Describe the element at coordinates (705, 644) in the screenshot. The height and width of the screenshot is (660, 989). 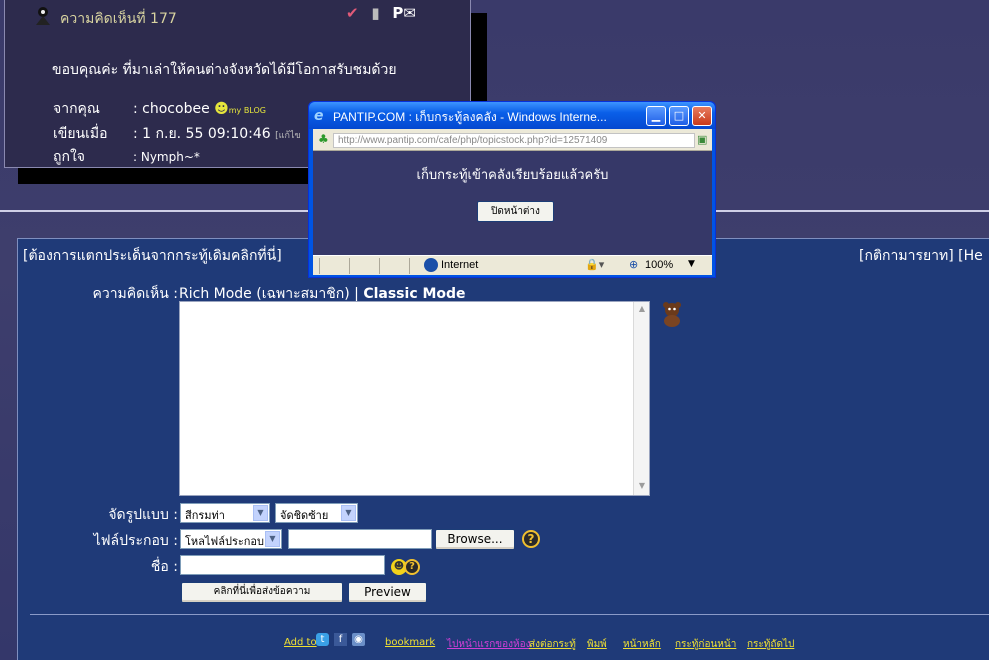
I see `prev-topic-link: กระทู้ก่อนหน้า` at that location.